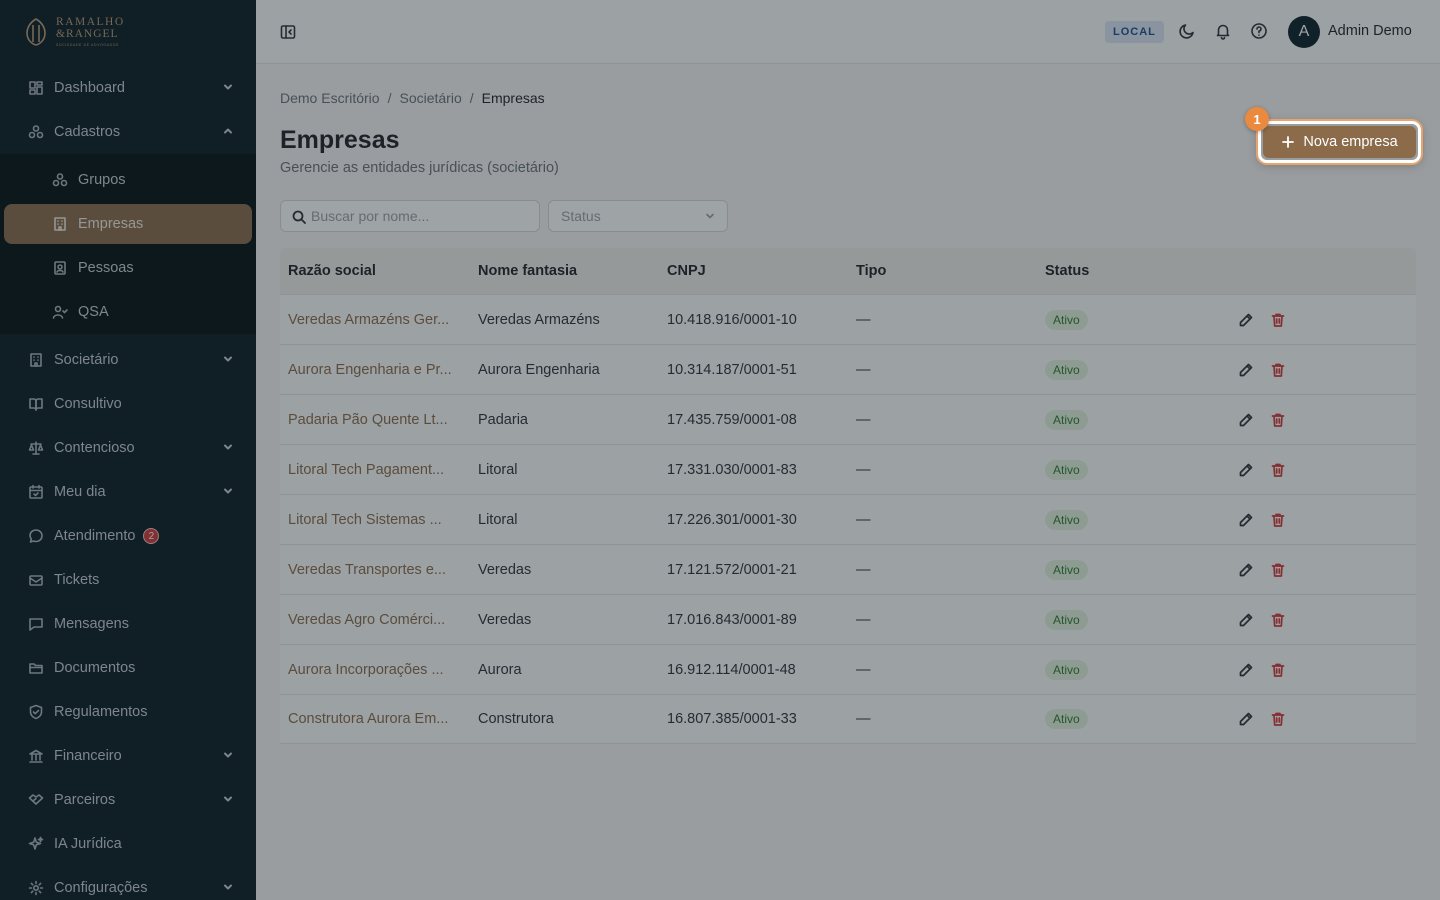  I want to click on avatar: A, so click(1304, 32).